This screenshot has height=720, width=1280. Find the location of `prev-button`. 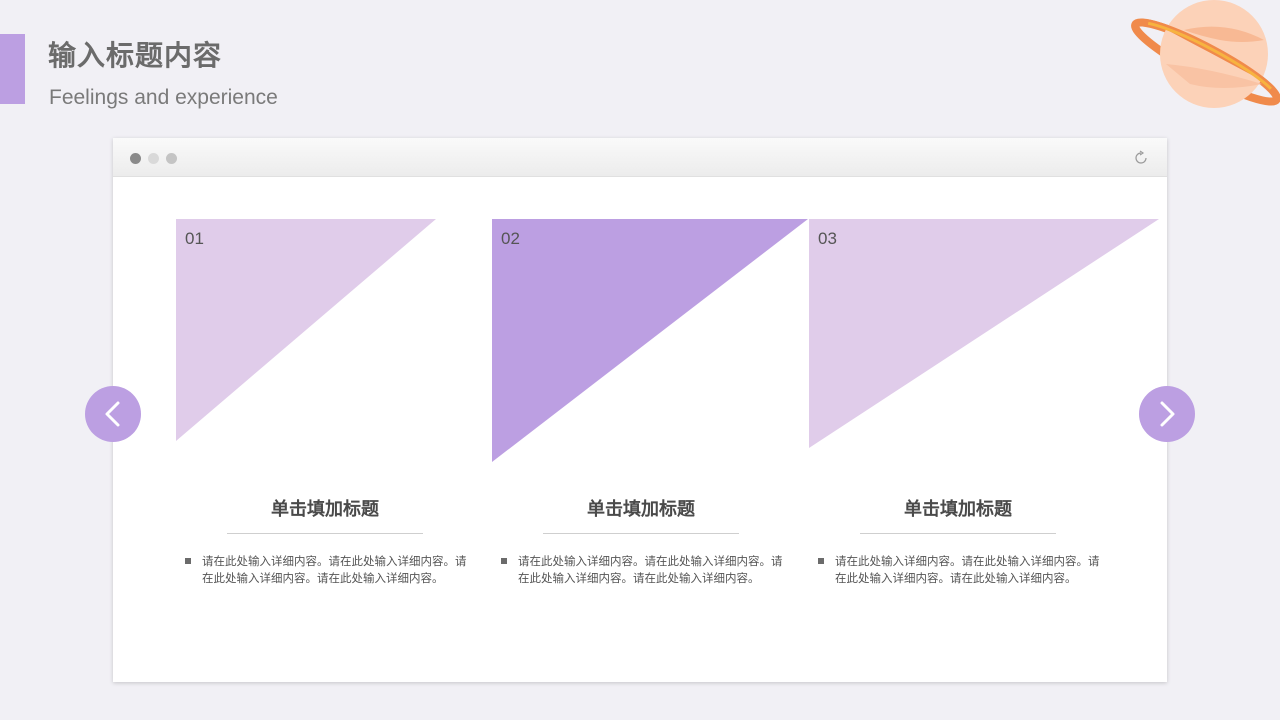

prev-button is located at coordinates (113, 414).